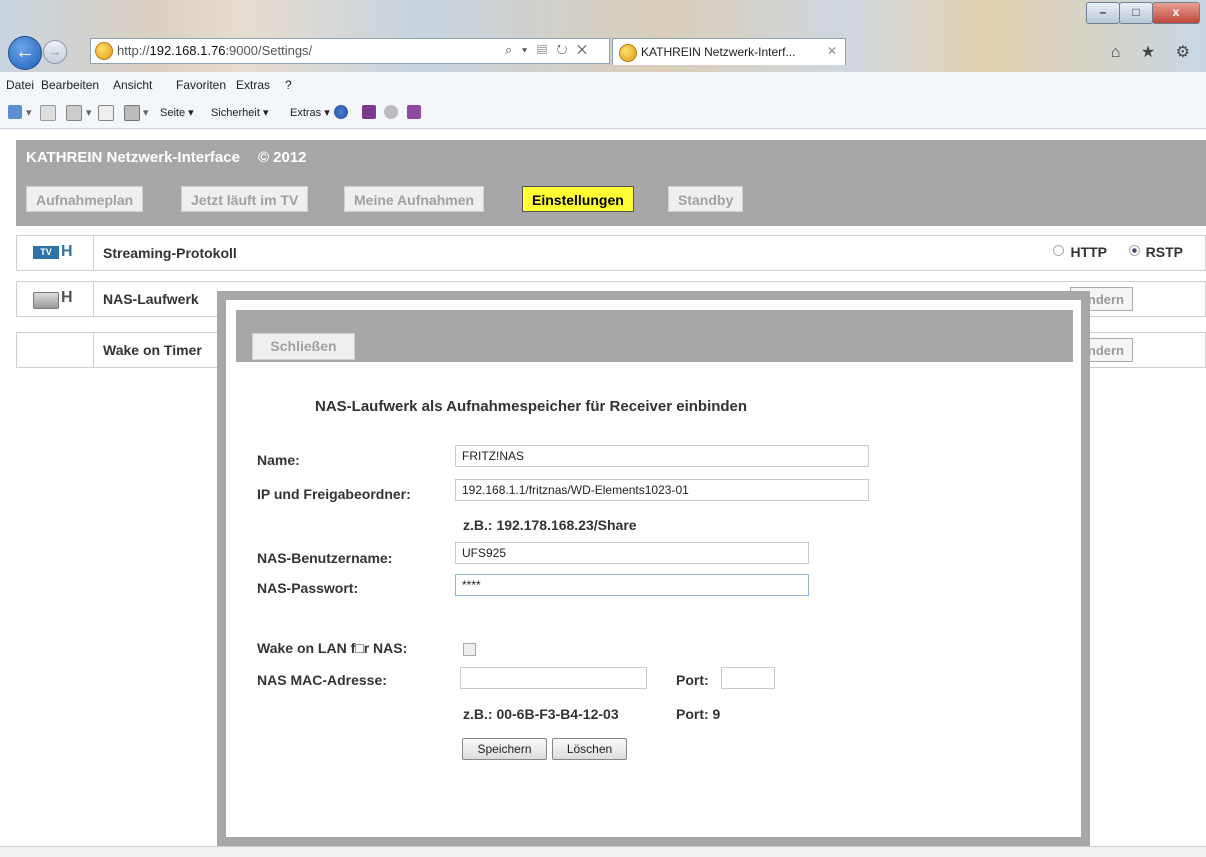  Describe the element at coordinates (74, 113) in the screenshot. I see `feeds-icon` at that location.